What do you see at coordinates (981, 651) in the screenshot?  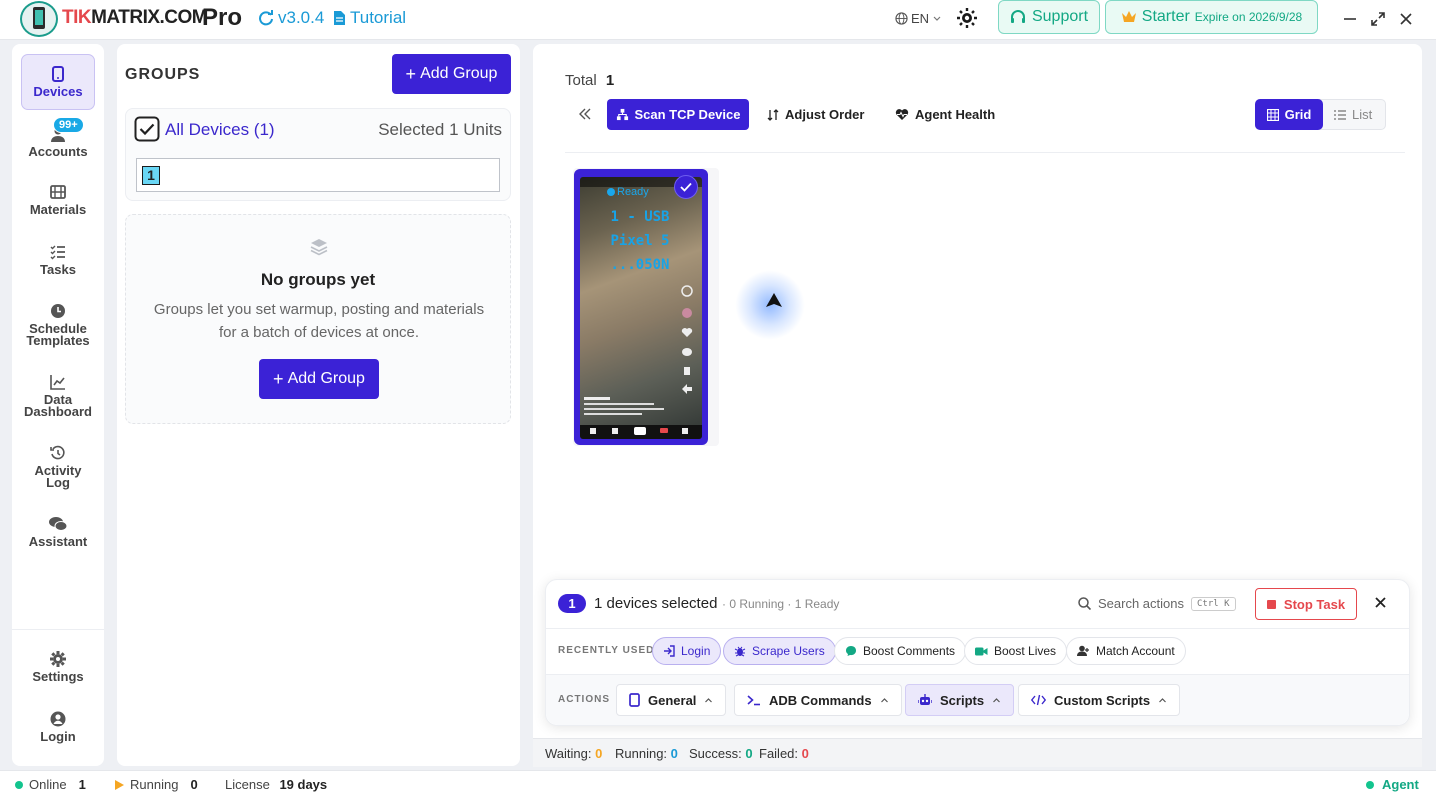 I see `video-icon` at bounding box center [981, 651].